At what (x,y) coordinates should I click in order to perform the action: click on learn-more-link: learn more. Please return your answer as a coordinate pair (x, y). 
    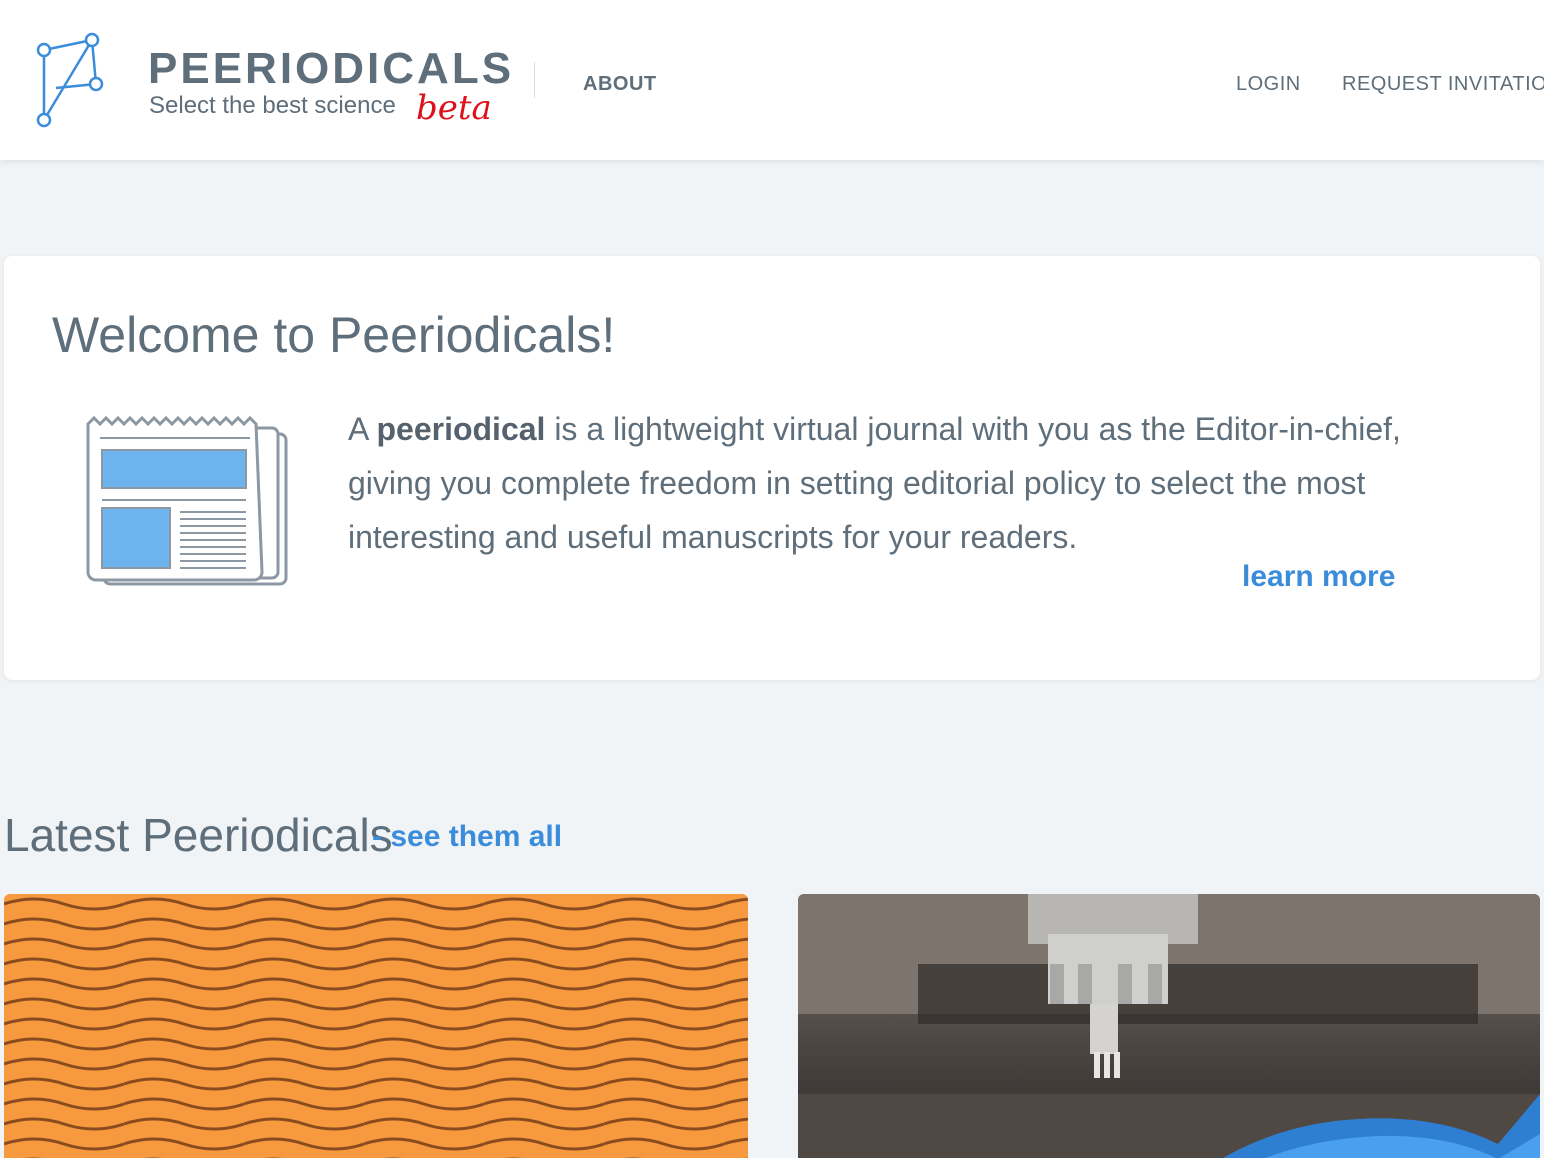
    Looking at the image, I should click on (1318, 577).